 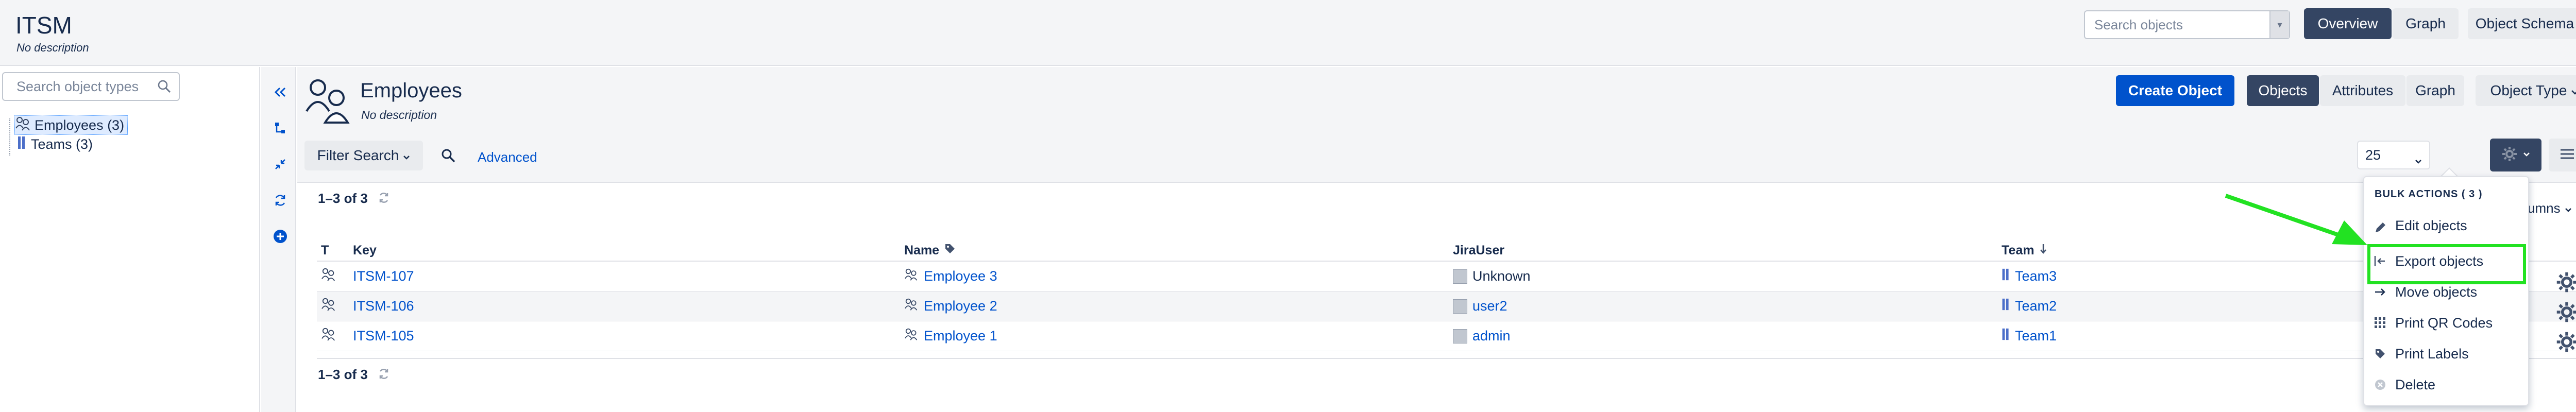 What do you see at coordinates (624, 252) in the screenshot?
I see `column-header-key: Key` at bounding box center [624, 252].